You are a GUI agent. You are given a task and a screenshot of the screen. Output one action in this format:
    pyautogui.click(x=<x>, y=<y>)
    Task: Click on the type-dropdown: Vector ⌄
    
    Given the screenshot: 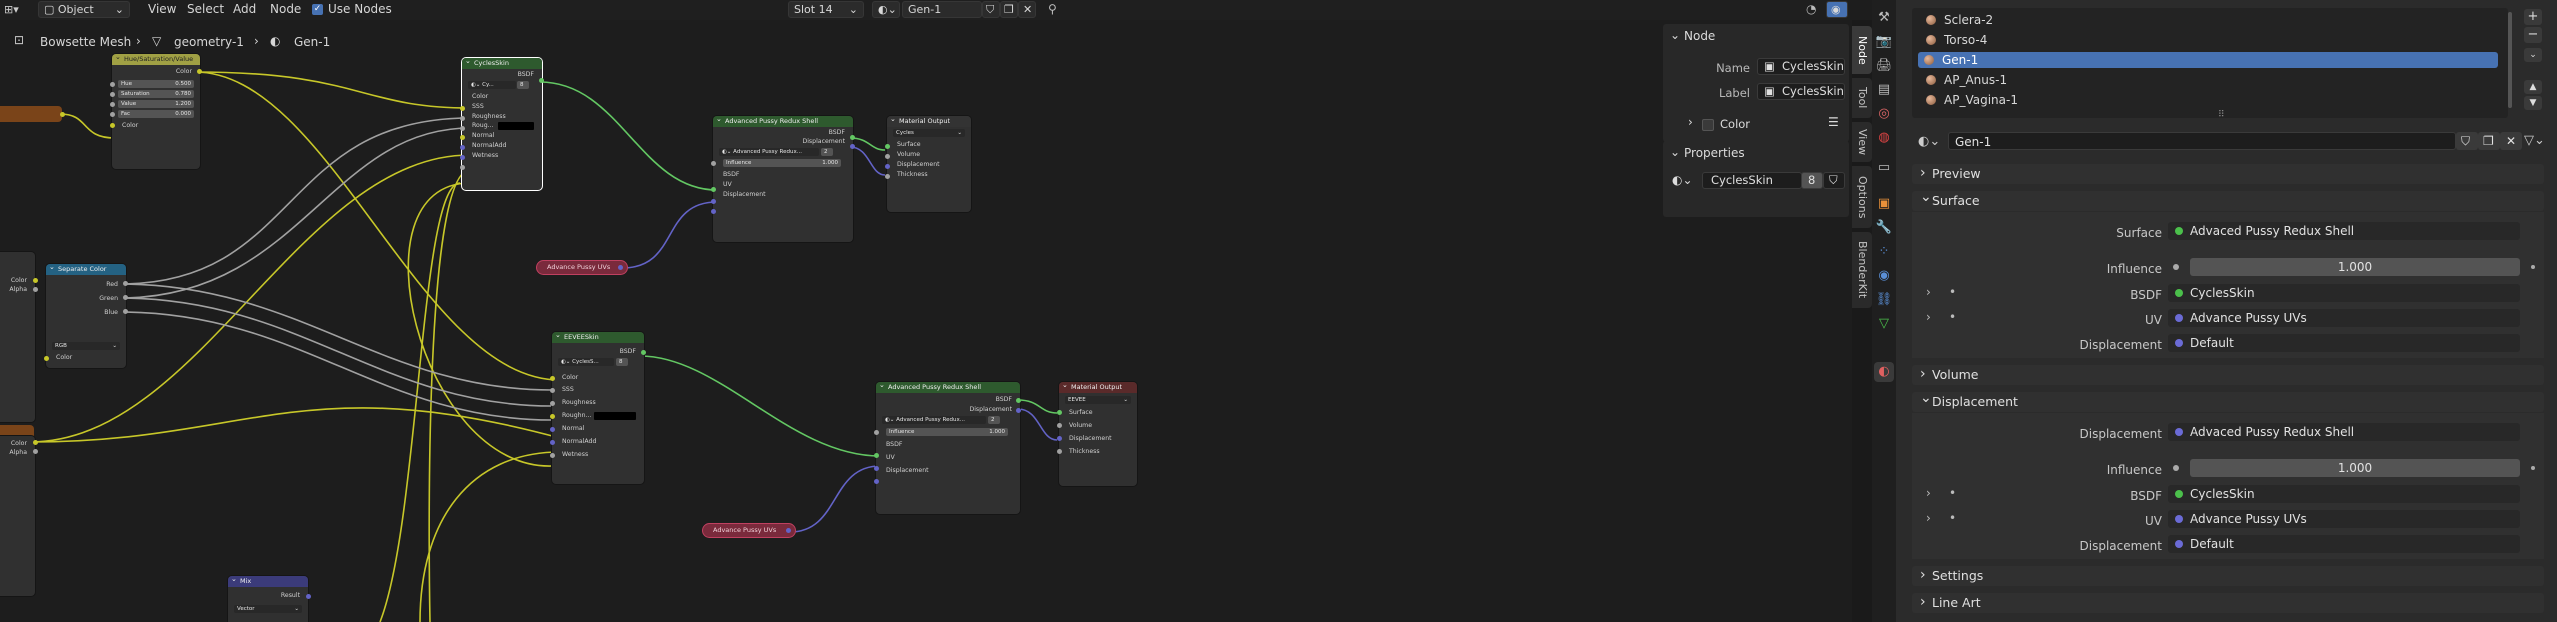 What is the action you would take?
    pyautogui.click(x=268, y=609)
    